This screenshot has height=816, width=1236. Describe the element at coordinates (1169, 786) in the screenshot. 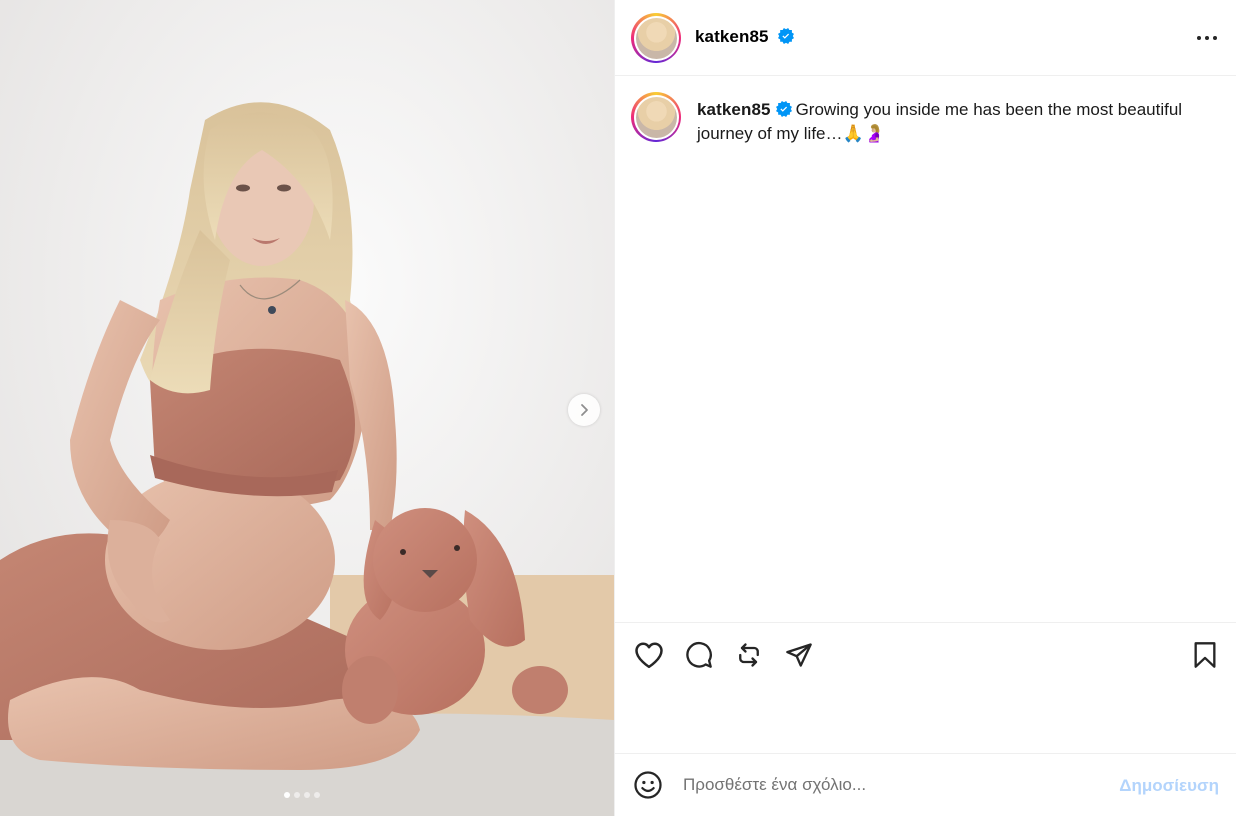

I see `post-comment-button: Δημοσίευση` at that location.